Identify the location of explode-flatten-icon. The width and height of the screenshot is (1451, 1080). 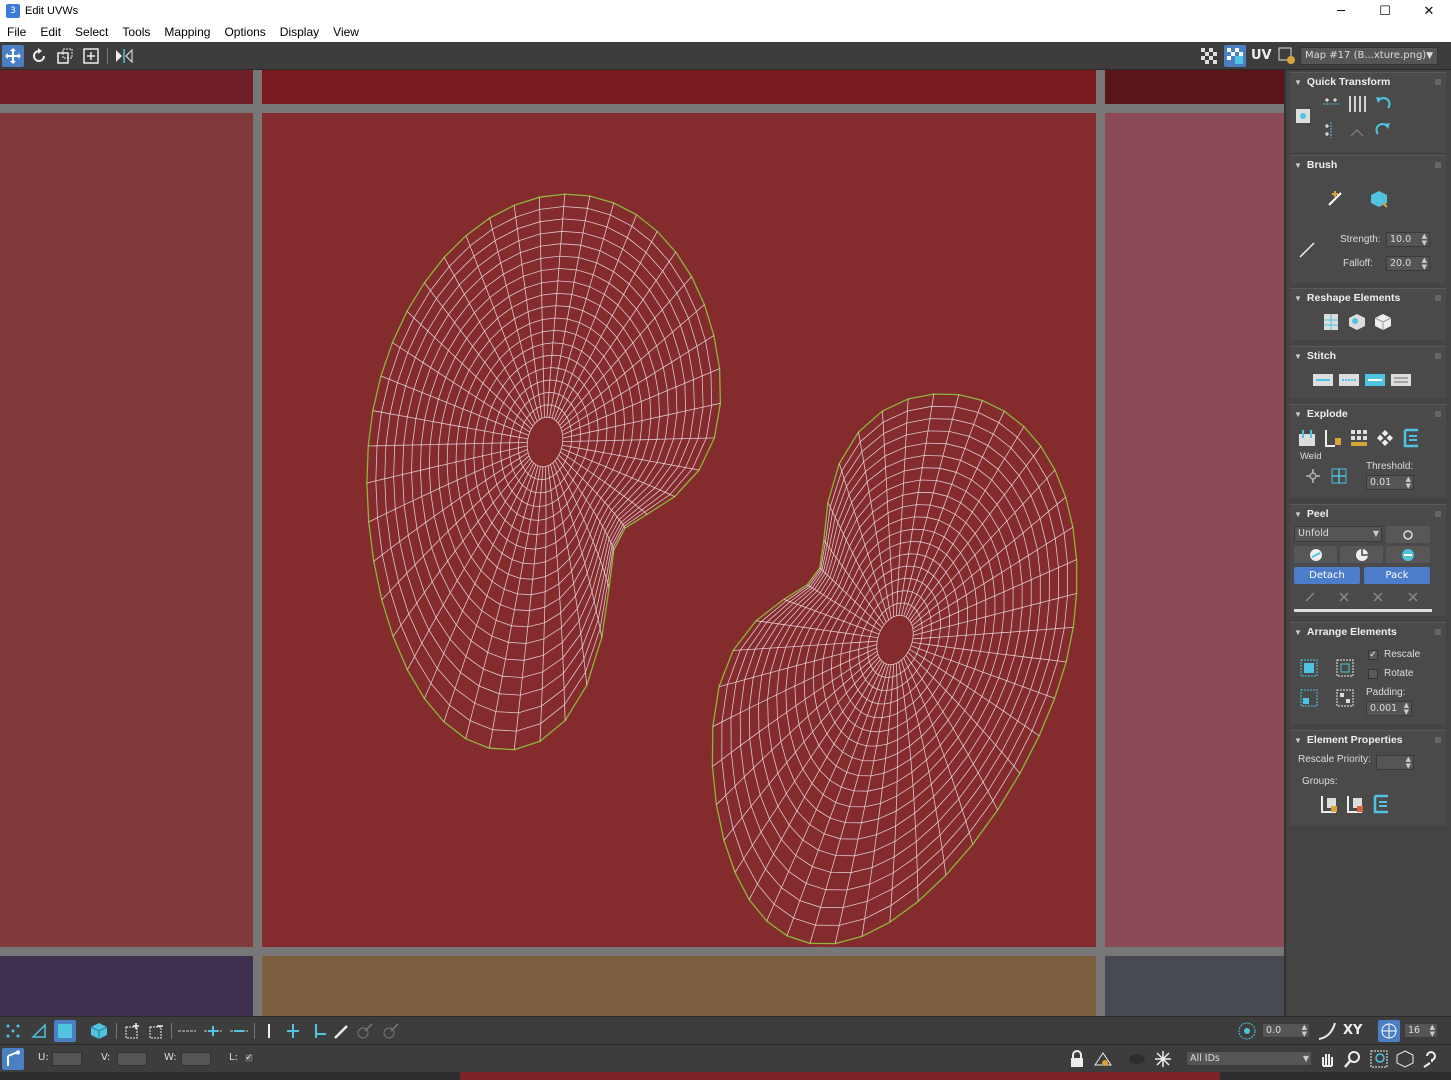
(1411, 438).